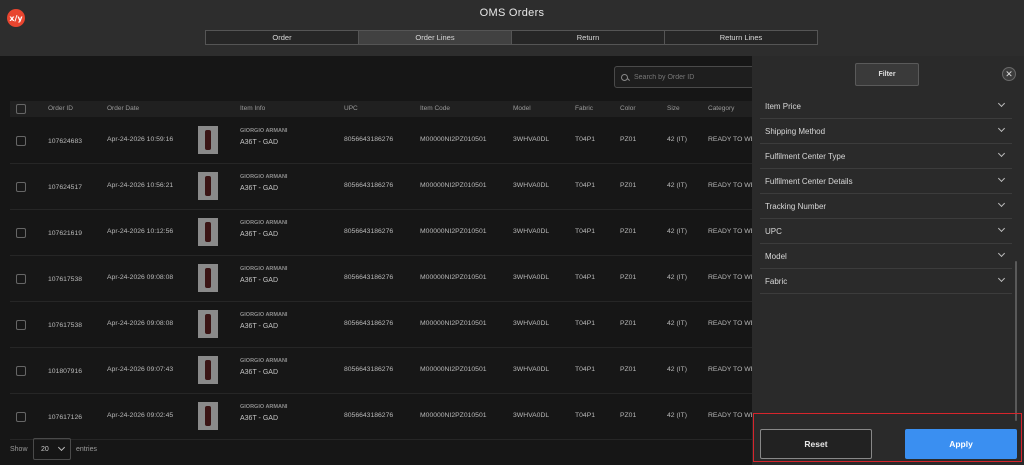 This screenshot has width=1024, height=465. What do you see at coordinates (628, 108) in the screenshot?
I see `column-header-color: Color` at bounding box center [628, 108].